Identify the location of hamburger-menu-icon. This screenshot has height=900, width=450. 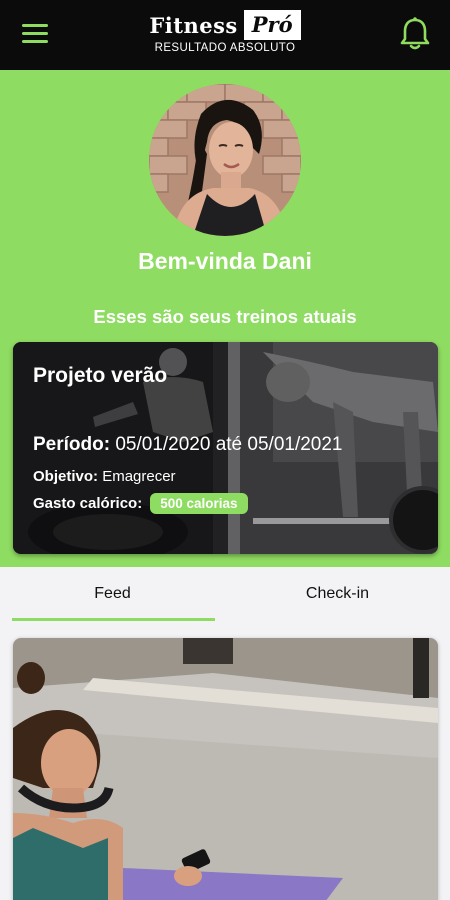
(35, 34).